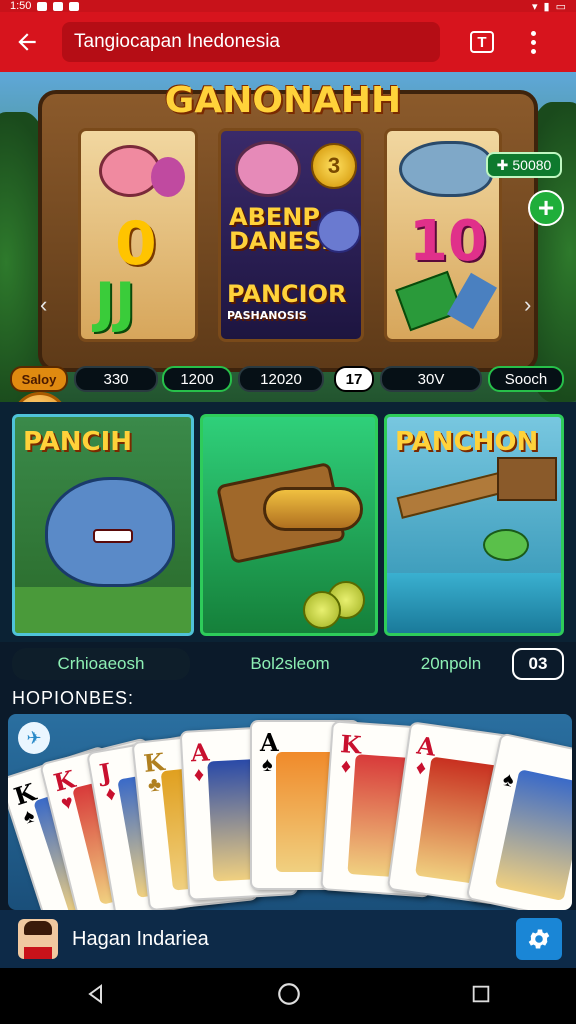  What do you see at coordinates (535, 6) in the screenshot?
I see `wifi-icon: ▾` at bounding box center [535, 6].